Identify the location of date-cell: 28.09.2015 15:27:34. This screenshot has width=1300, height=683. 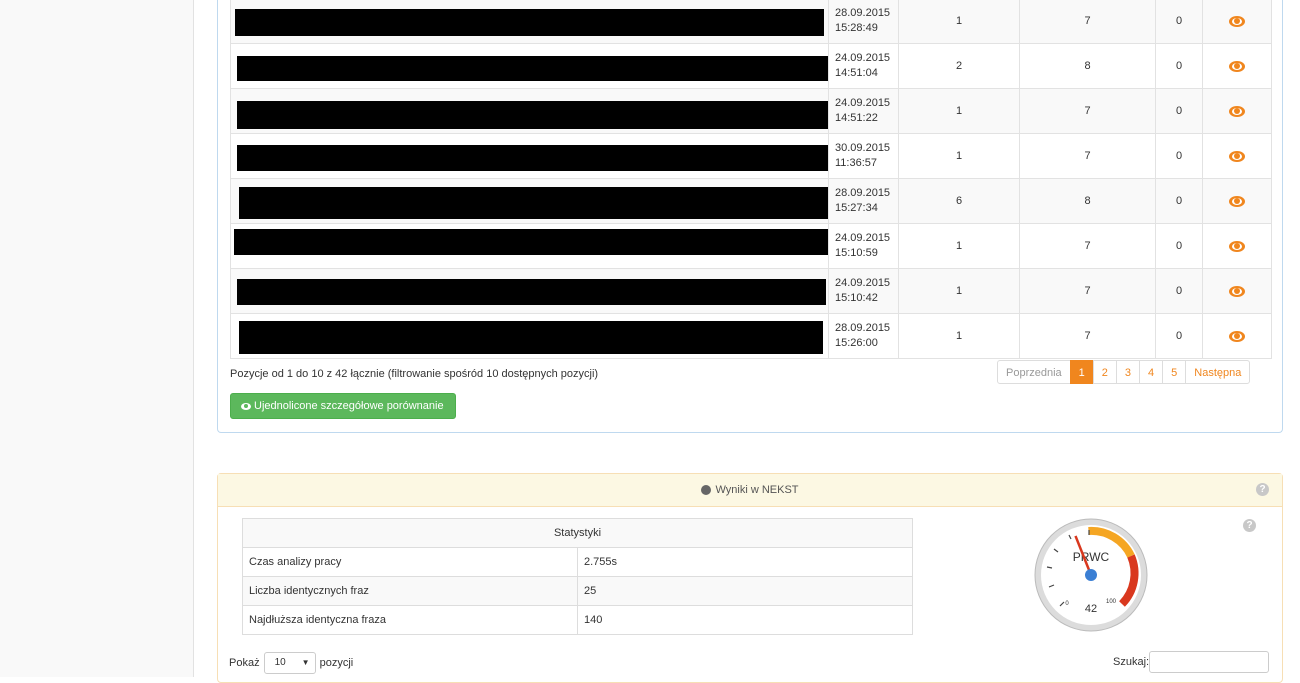
(863, 201).